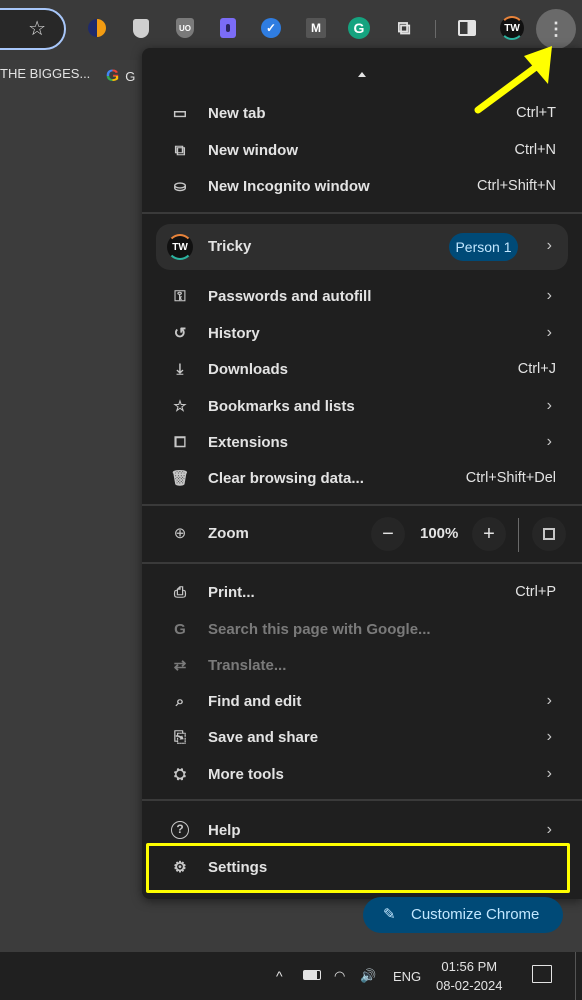 This screenshot has height=1000, width=582. What do you see at coordinates (180, 478) in the screenshot?
I see `trash-icon: 🗑` at bounding box center [180, 478].